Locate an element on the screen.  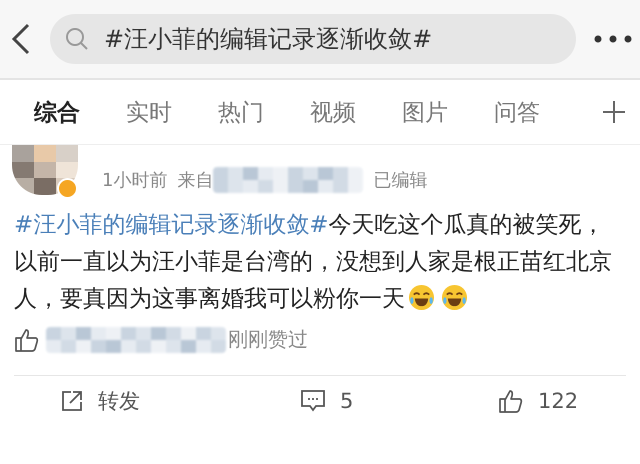
verified-badge is located at coordinates (67, 188).